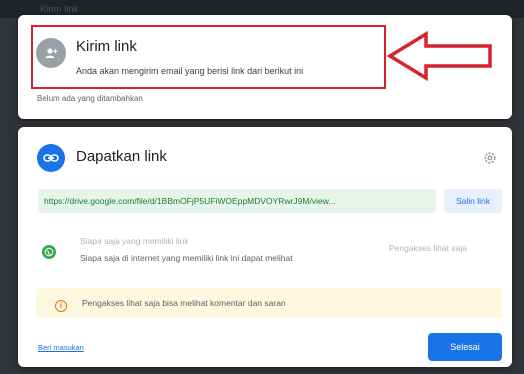 The width and height of the screenshot is (524, 374). Describe the element at coordinates (134, 241) in the screenshot. I see `access-level-title: Siapa saja yang memiliki link` at that location.